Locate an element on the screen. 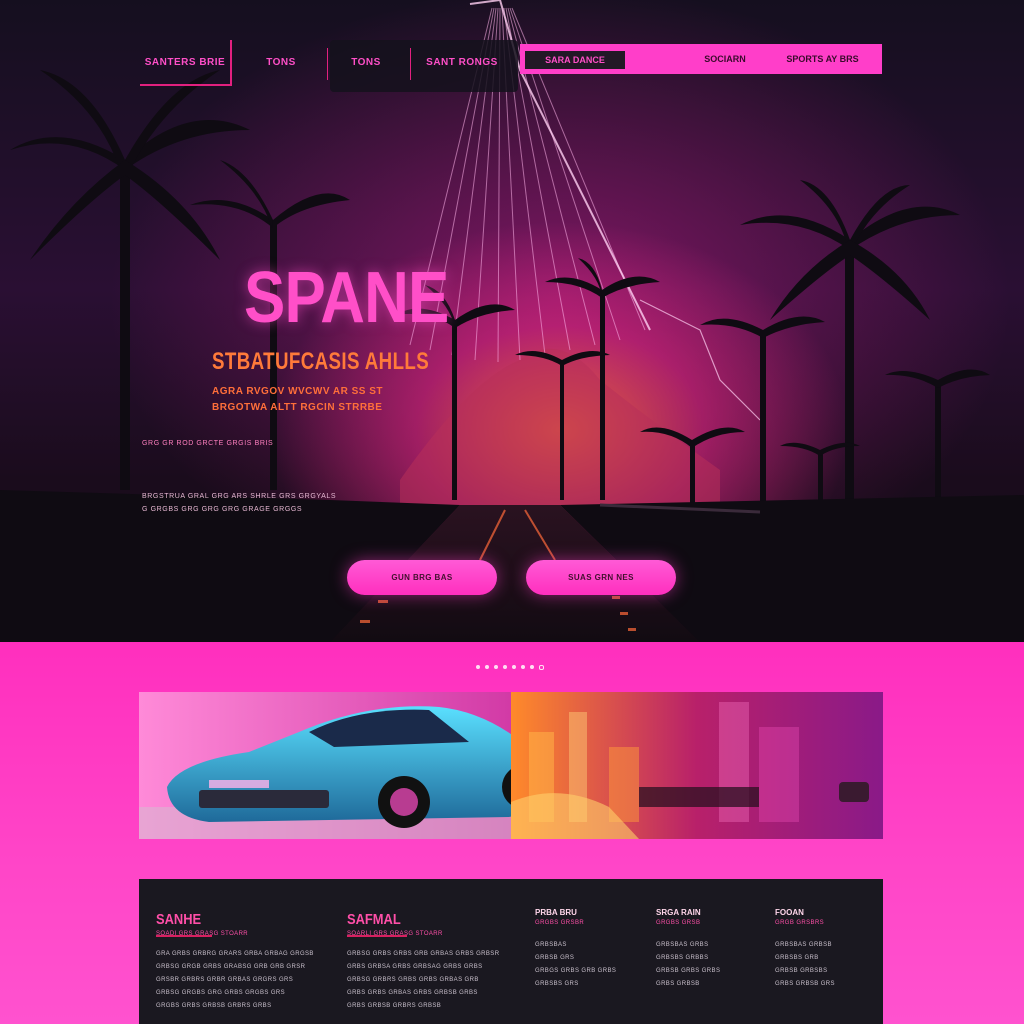 The width and height of the screenshot is (1024, 1024). footer-col3-link: GRBSB GRS is located at coordinates (554, 958).